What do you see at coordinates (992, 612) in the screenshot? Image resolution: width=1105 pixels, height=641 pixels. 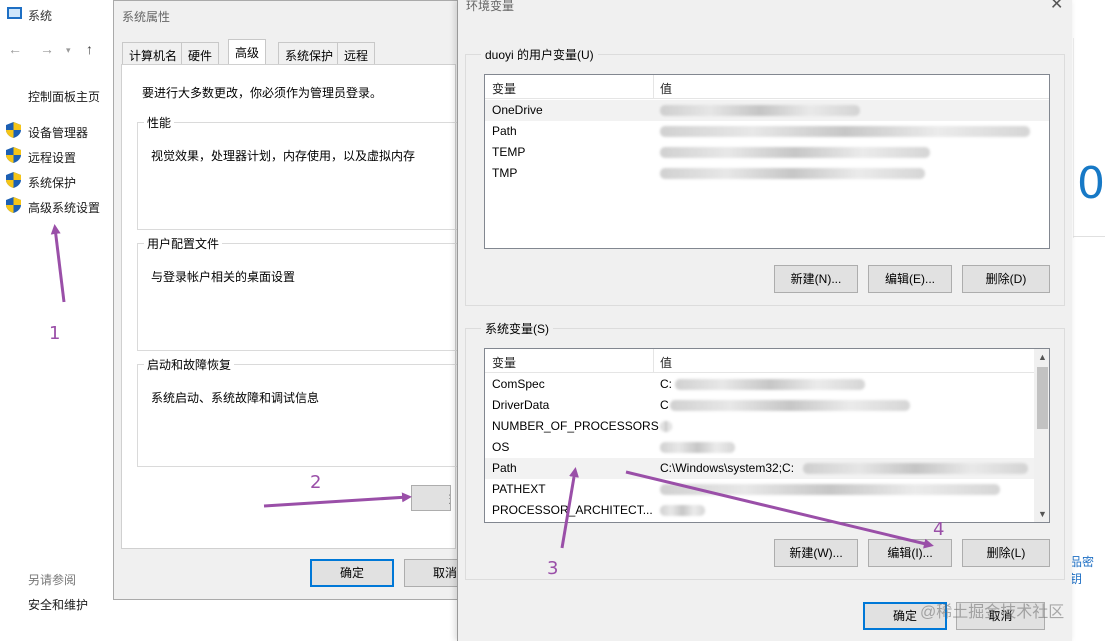 I see `watermark: @稀土掘金技术社区` at bounding box center [992, 612].